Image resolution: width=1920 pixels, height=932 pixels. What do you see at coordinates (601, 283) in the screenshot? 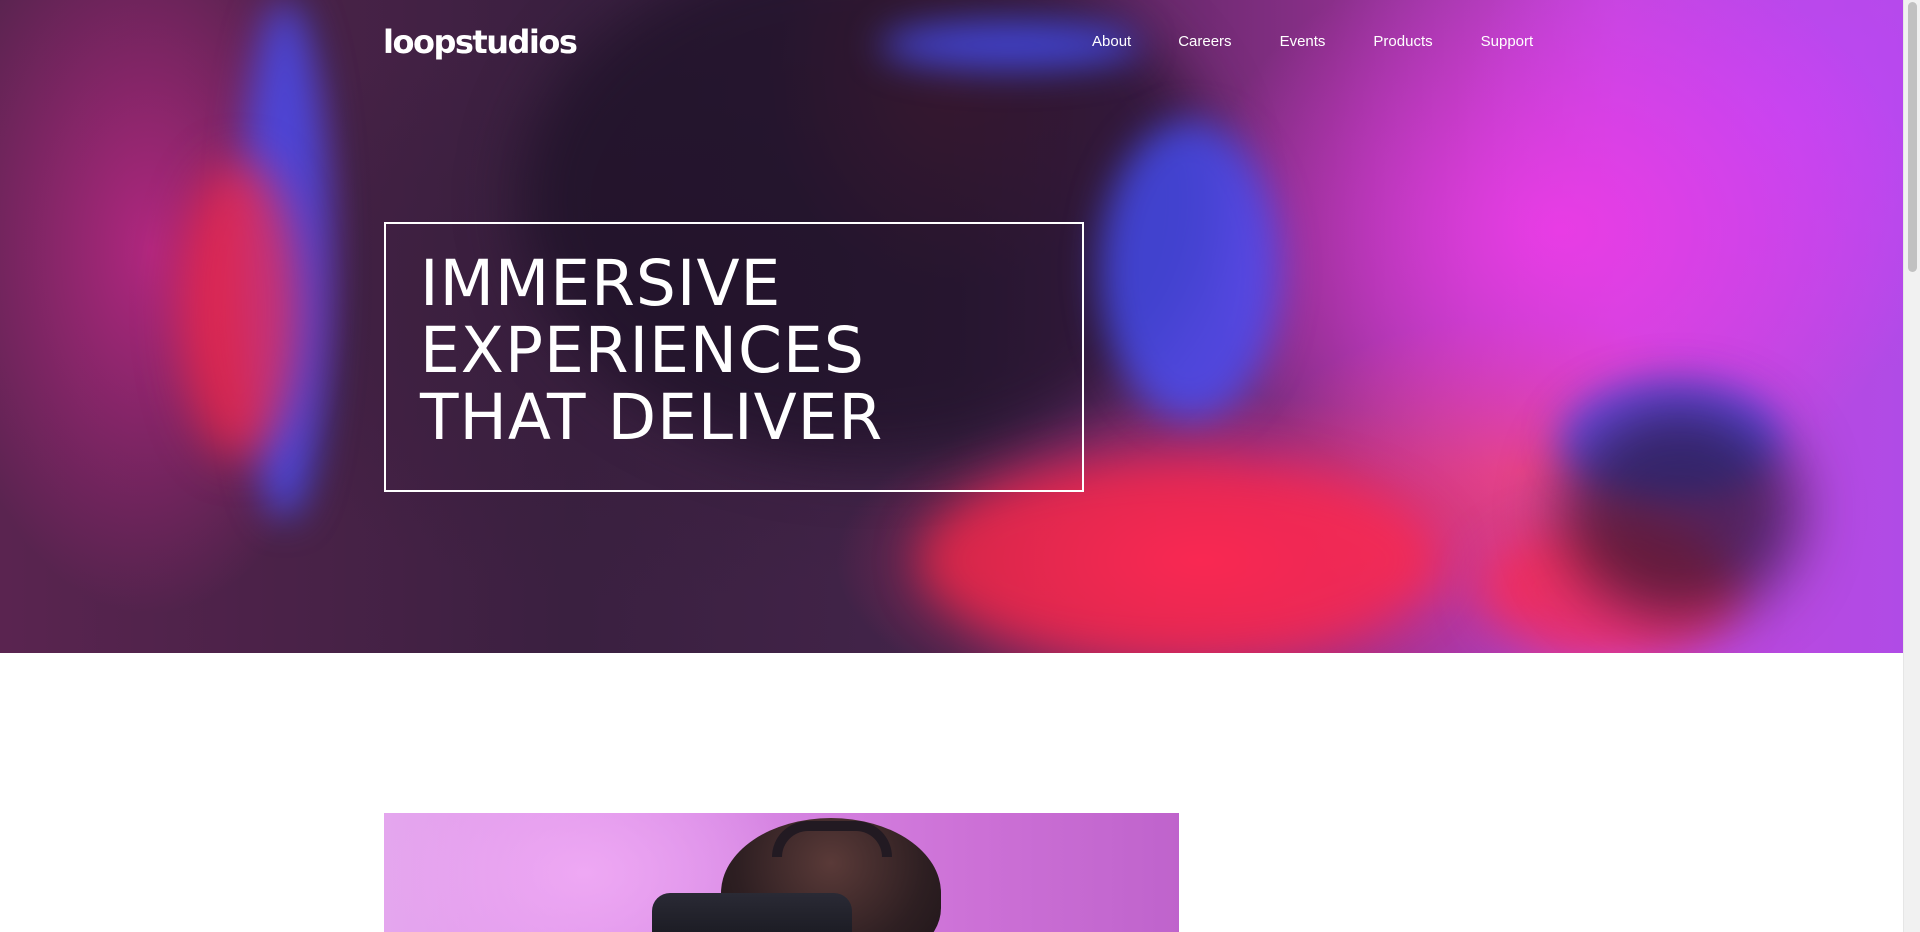
I see `hero-headline-line: IMMERSIVE` at bounding box center [601, 283].